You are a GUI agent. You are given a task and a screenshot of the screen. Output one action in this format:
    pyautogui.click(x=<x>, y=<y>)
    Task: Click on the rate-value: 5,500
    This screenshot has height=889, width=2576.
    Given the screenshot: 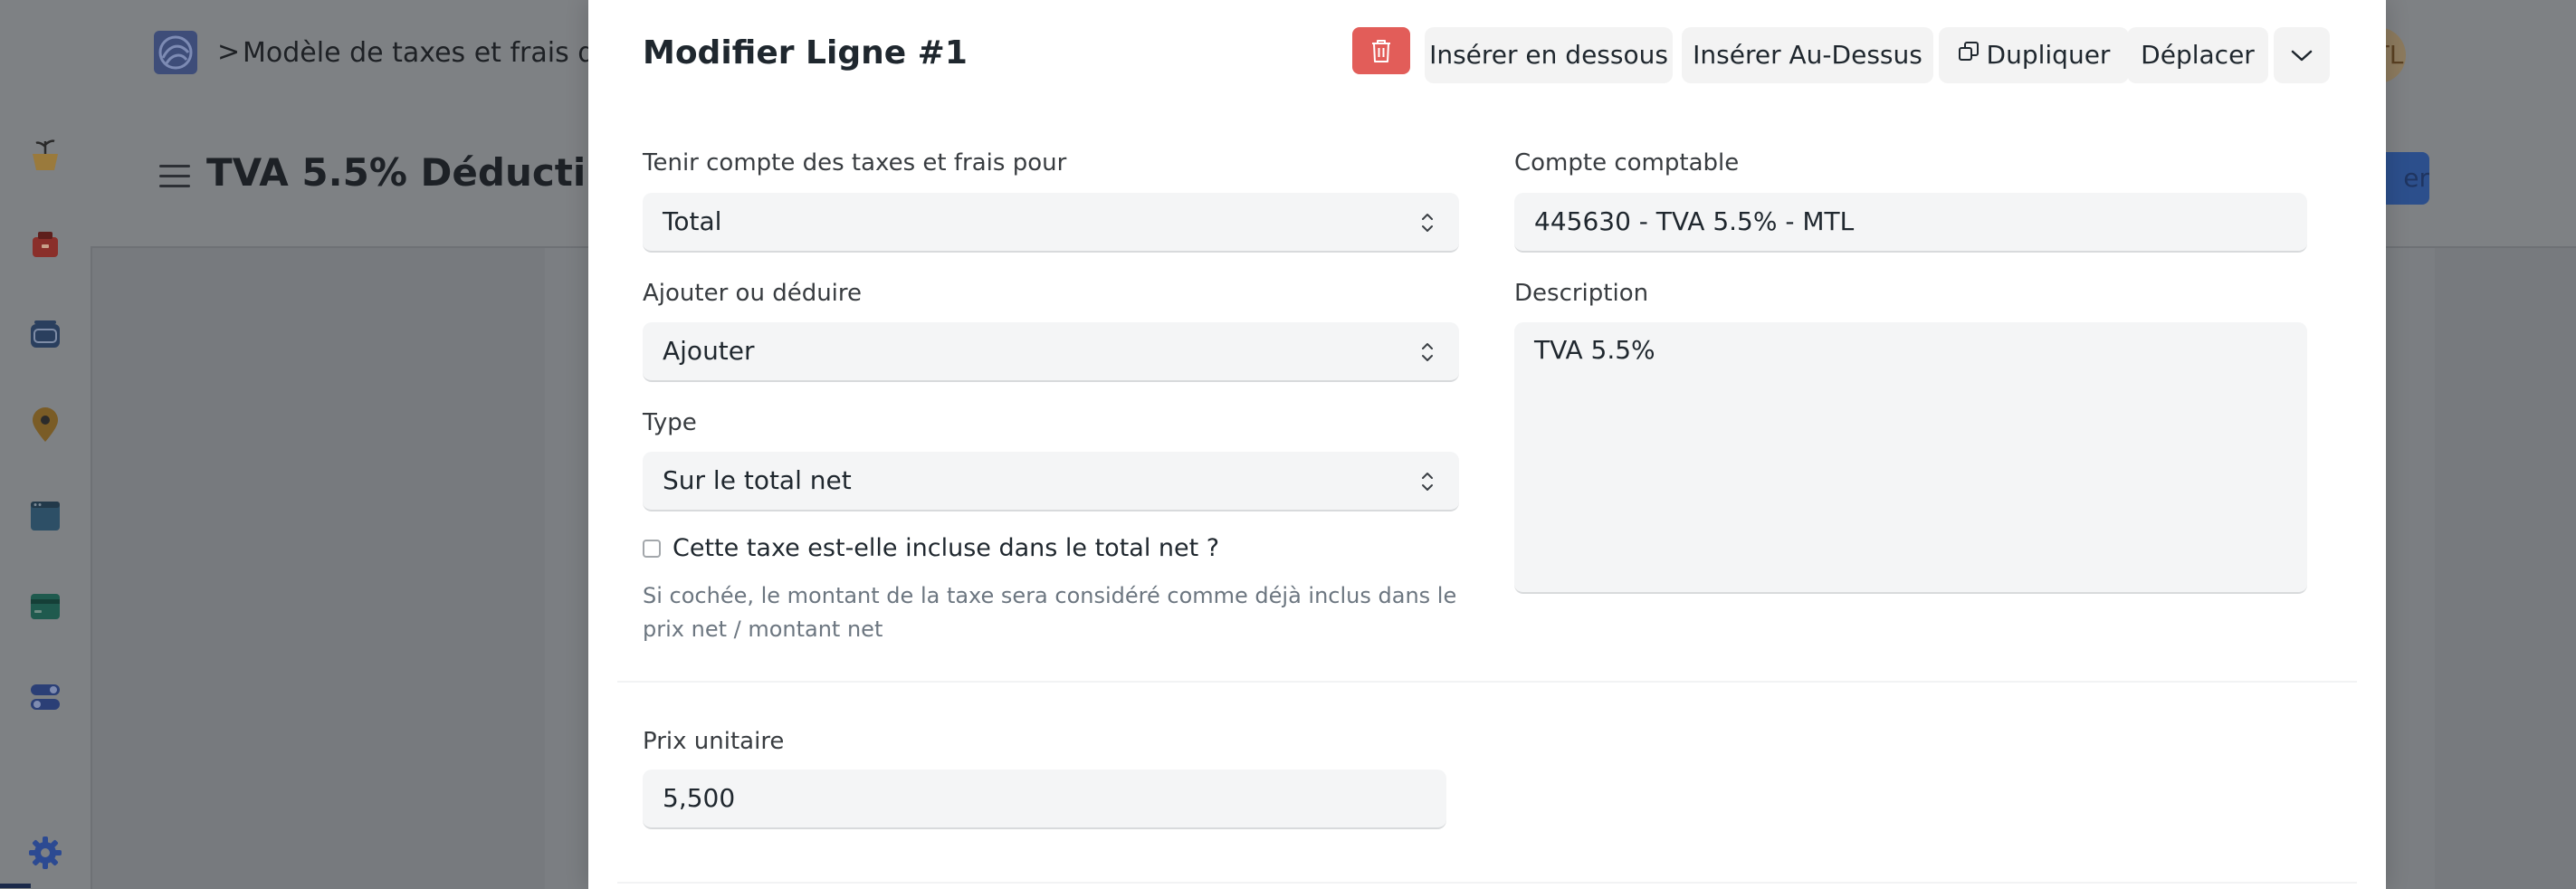 What is the action you would take?
    pyautogui.click(x=699, y=798)
    